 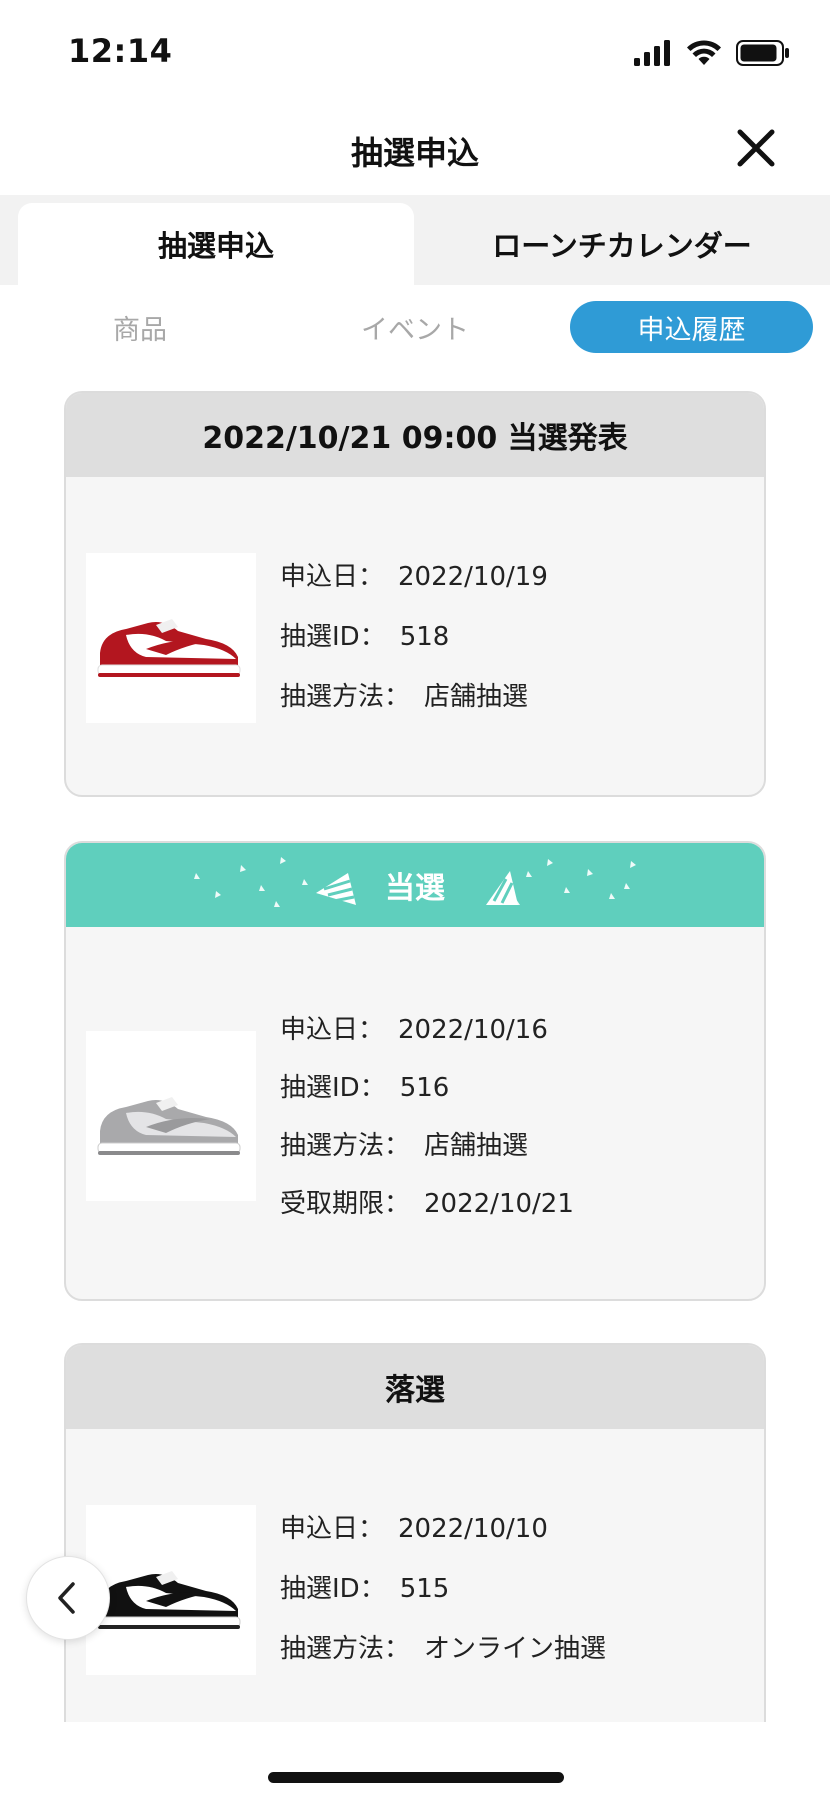 I want to click on status-time: 12:14, so click(x=120, y=51).